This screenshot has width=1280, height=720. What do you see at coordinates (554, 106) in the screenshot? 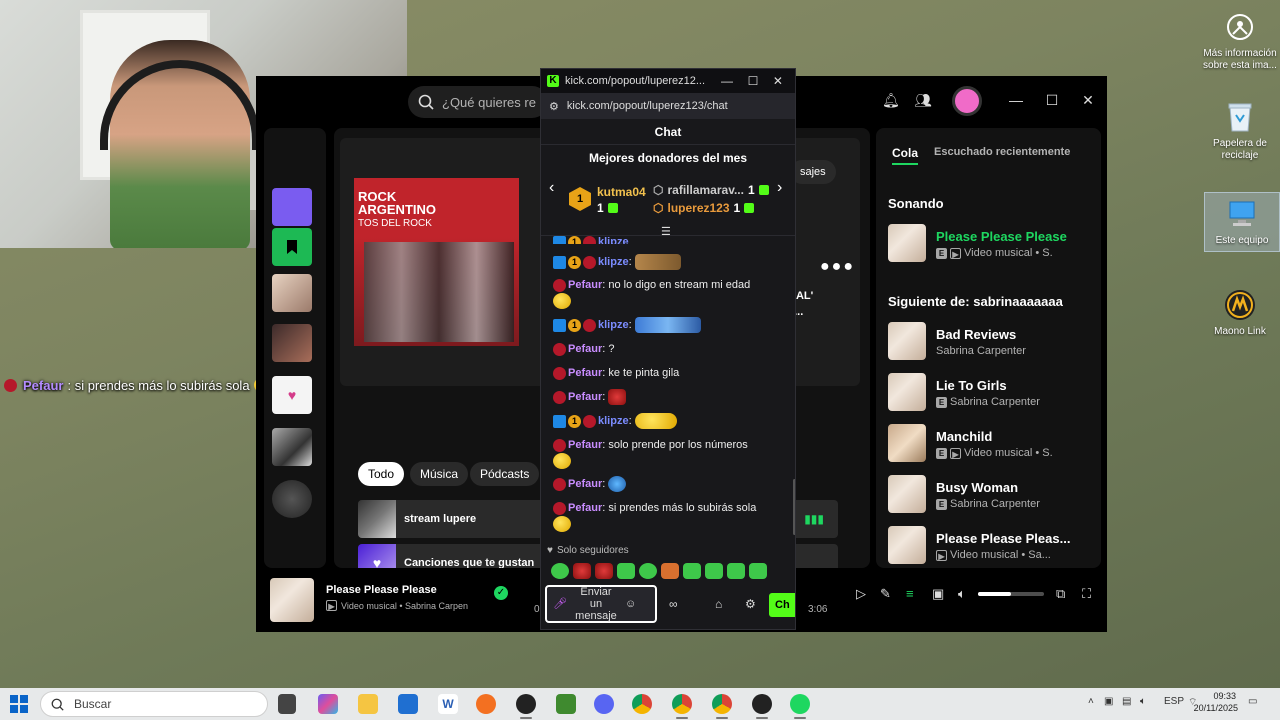
I see `site-settings-icon: ⚙︎` at bounding box center [554, 106].